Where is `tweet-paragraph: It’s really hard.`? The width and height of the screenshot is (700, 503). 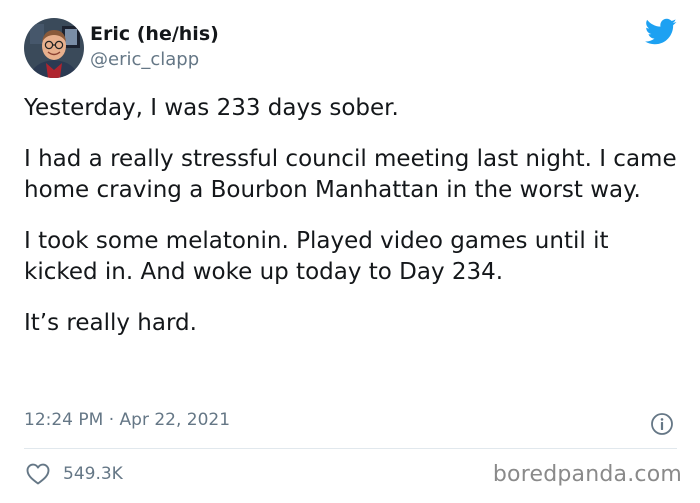 tweet-paragraph: It’s really hard. is located at coordinates (110, 323).